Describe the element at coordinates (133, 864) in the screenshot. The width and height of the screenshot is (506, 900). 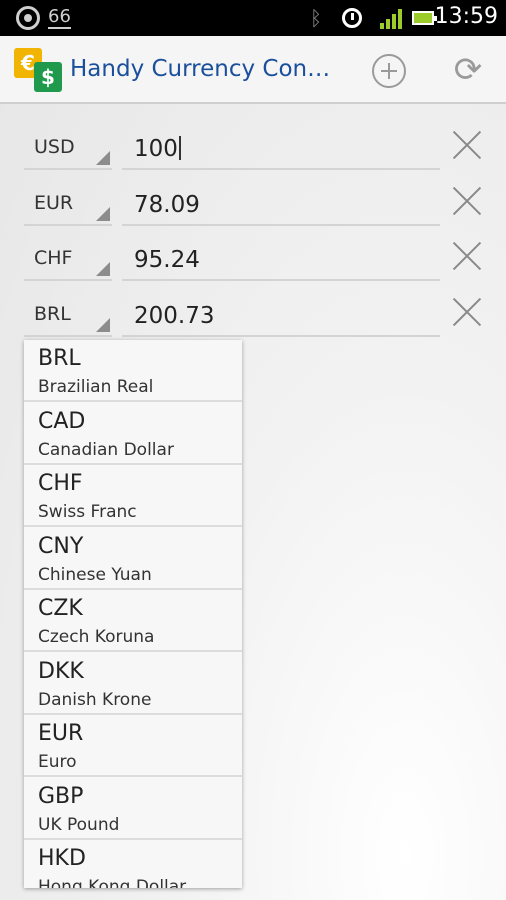
I see `dropdown-item: HKD Hong Kong Dollar` at that location.